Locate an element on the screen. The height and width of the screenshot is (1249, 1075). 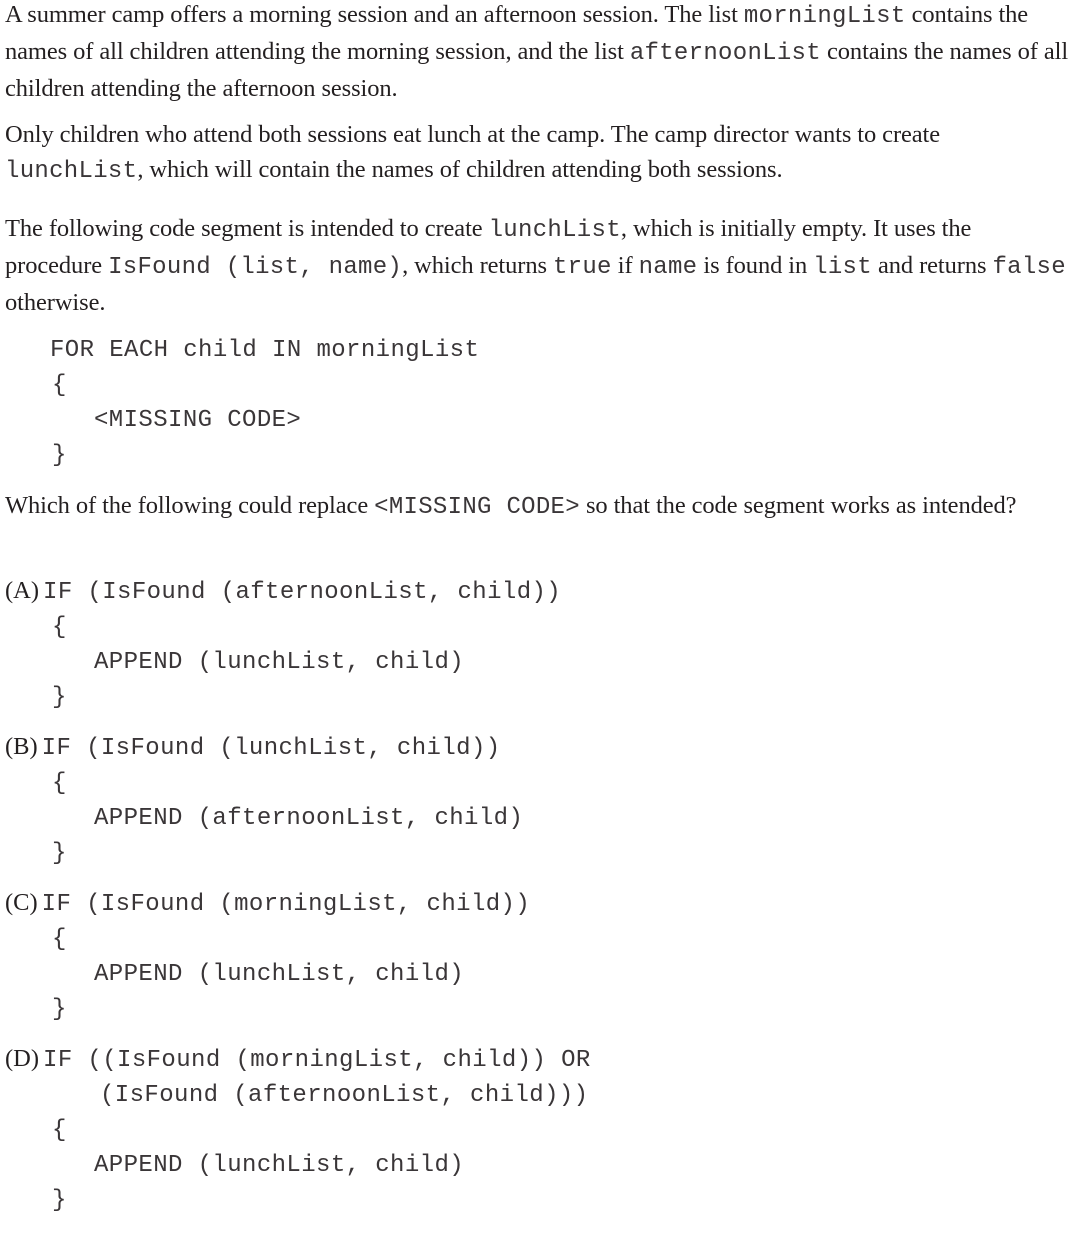
option-a-open-brace: { is located at coordinates (59, 627).